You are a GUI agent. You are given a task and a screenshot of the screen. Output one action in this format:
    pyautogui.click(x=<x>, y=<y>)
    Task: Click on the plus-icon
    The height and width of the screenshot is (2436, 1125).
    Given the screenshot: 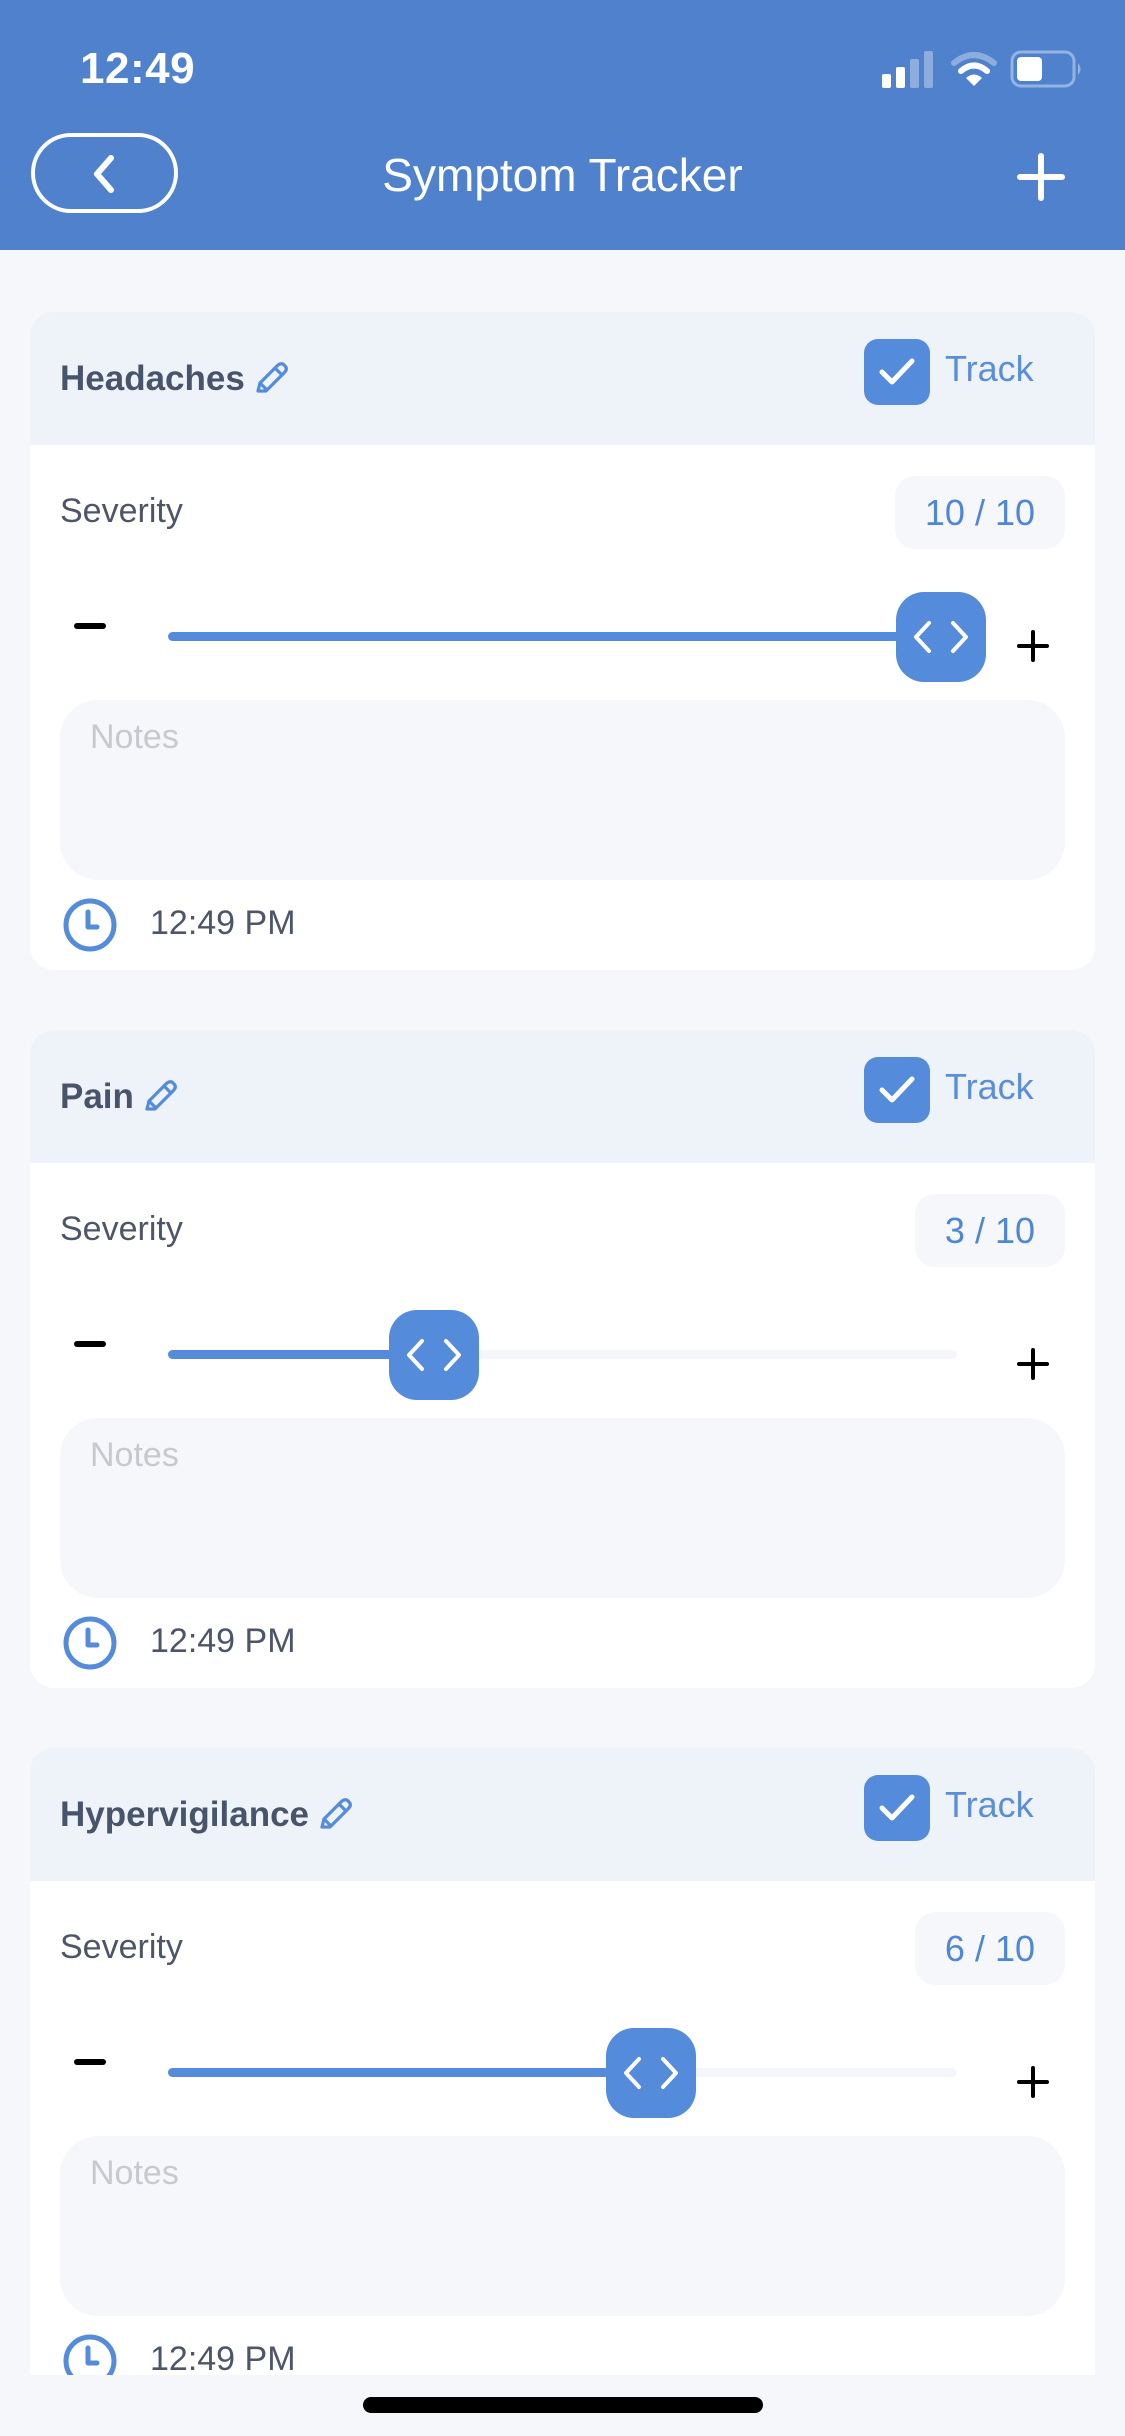 What is the action you would take?
    pyautogui.click(x=1041, y=177)
    